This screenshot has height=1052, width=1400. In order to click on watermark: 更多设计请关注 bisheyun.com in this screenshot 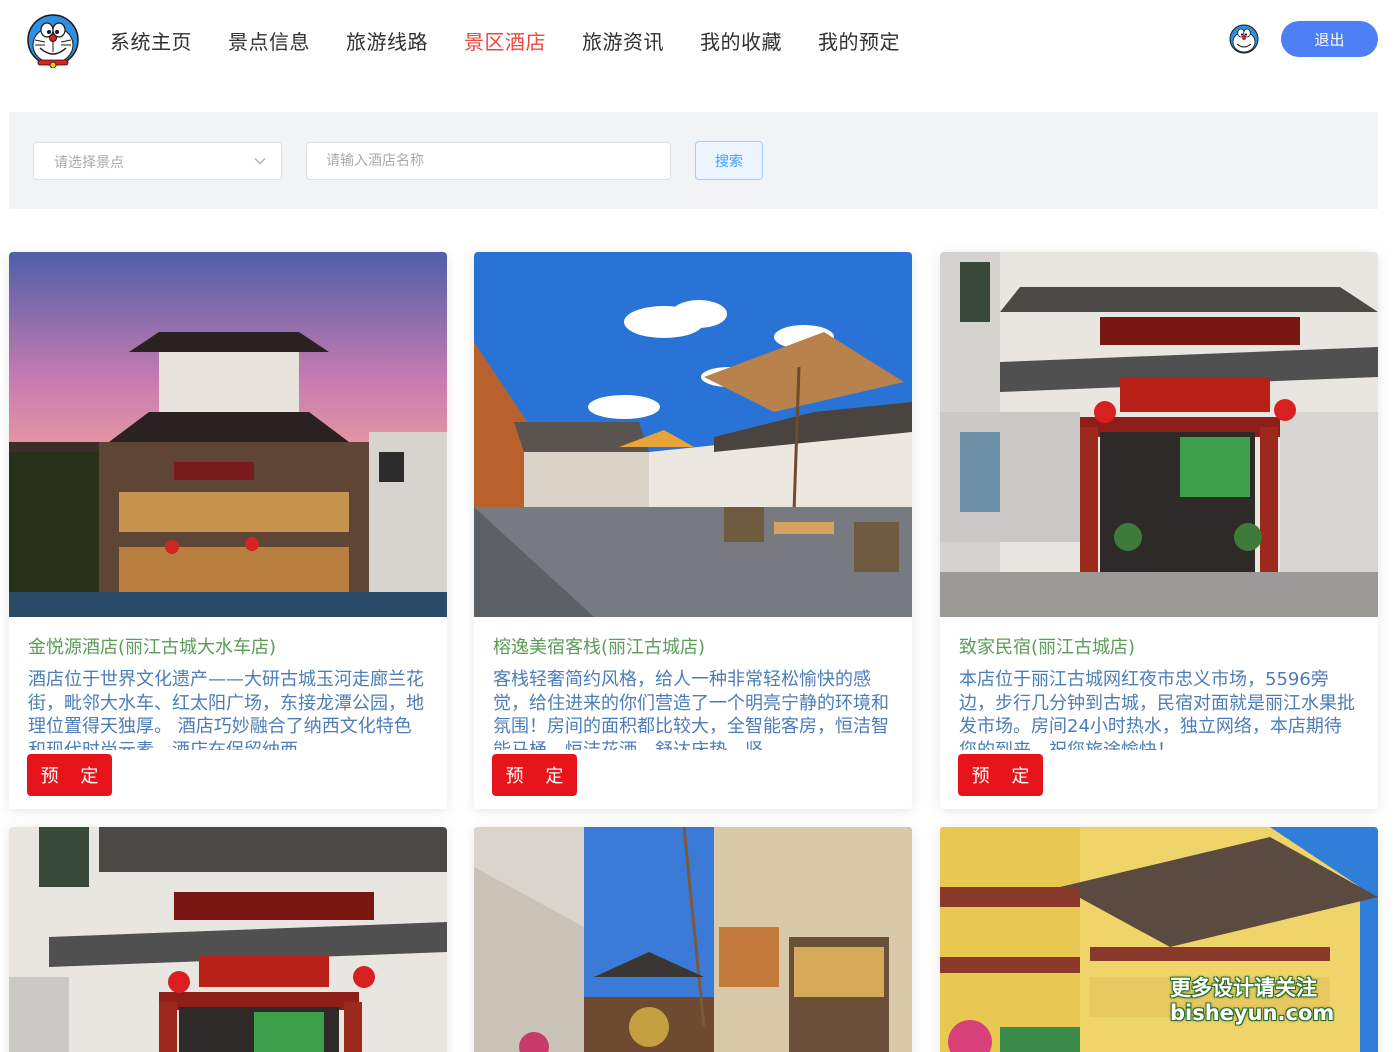, I will do `click(1252, 1001)`.